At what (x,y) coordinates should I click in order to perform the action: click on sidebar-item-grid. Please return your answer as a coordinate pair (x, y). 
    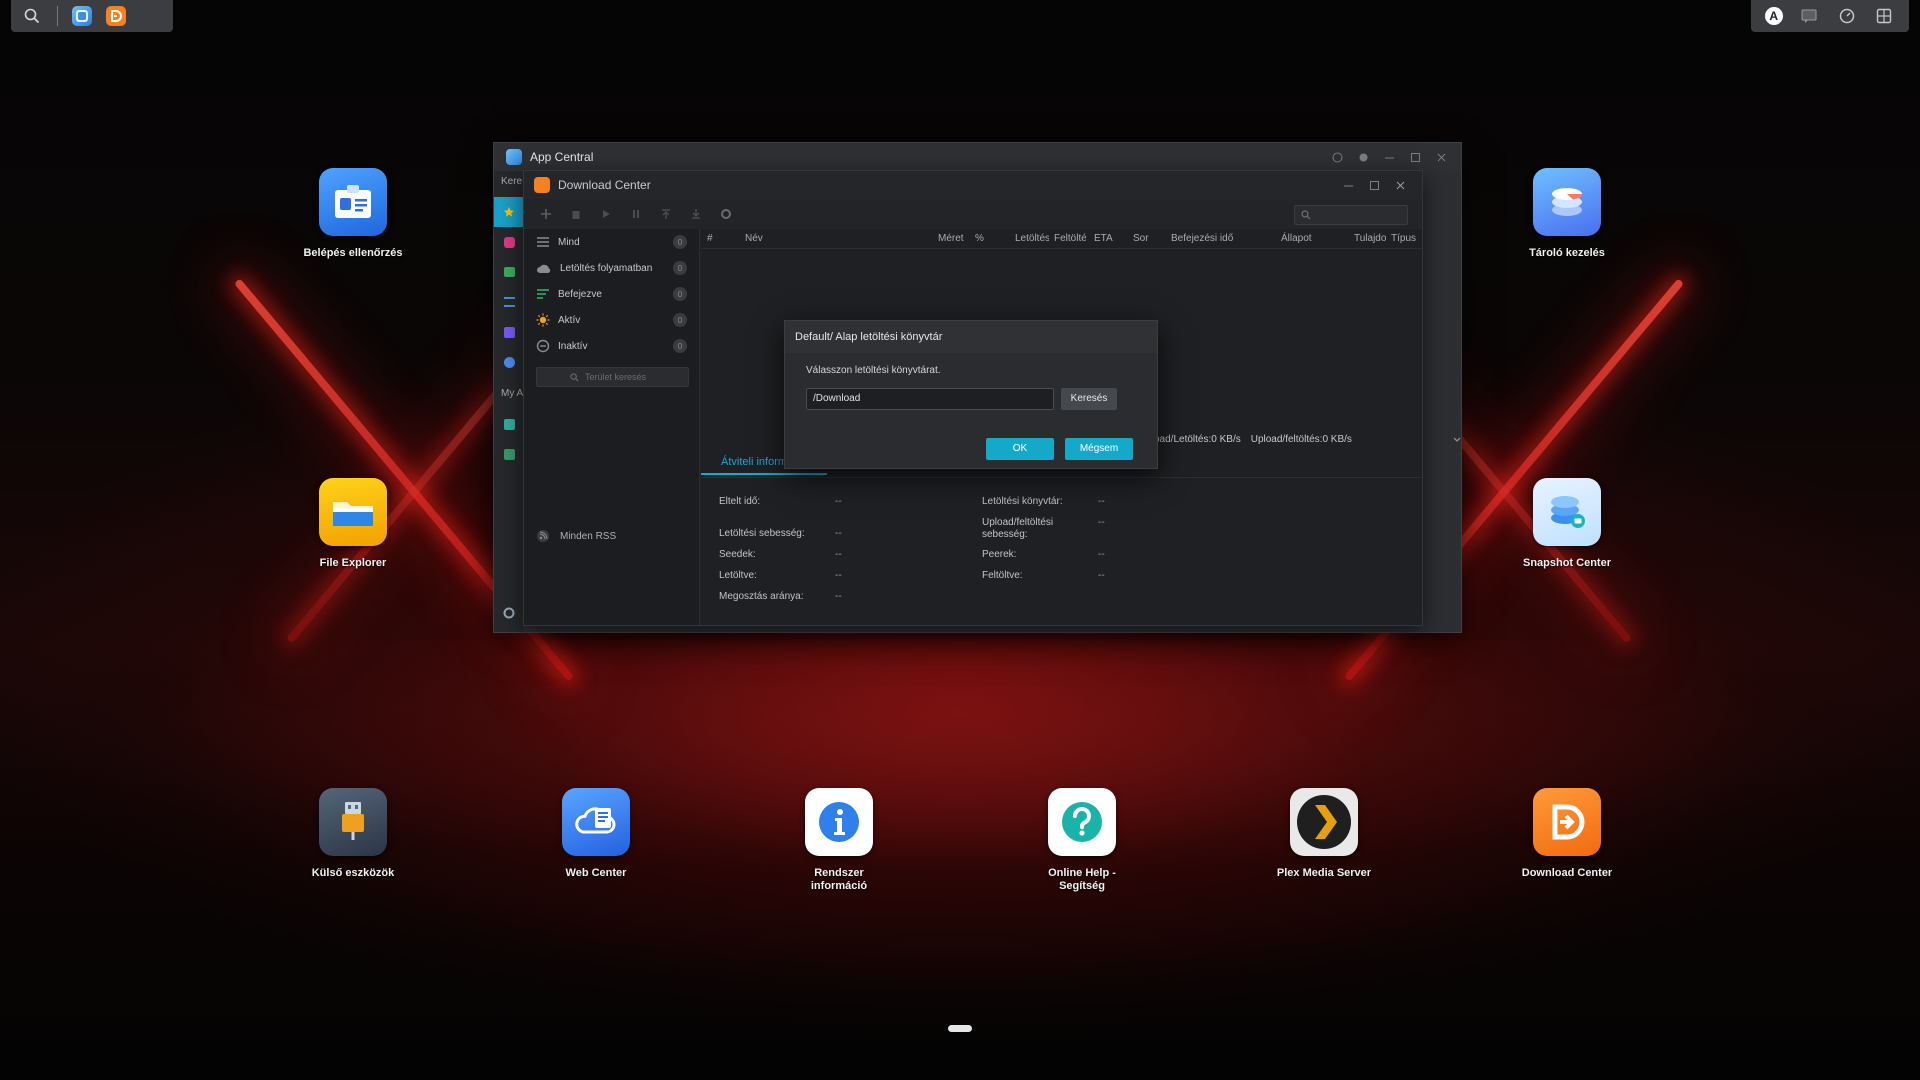
    Looking at the image, I should click on (509, 332).